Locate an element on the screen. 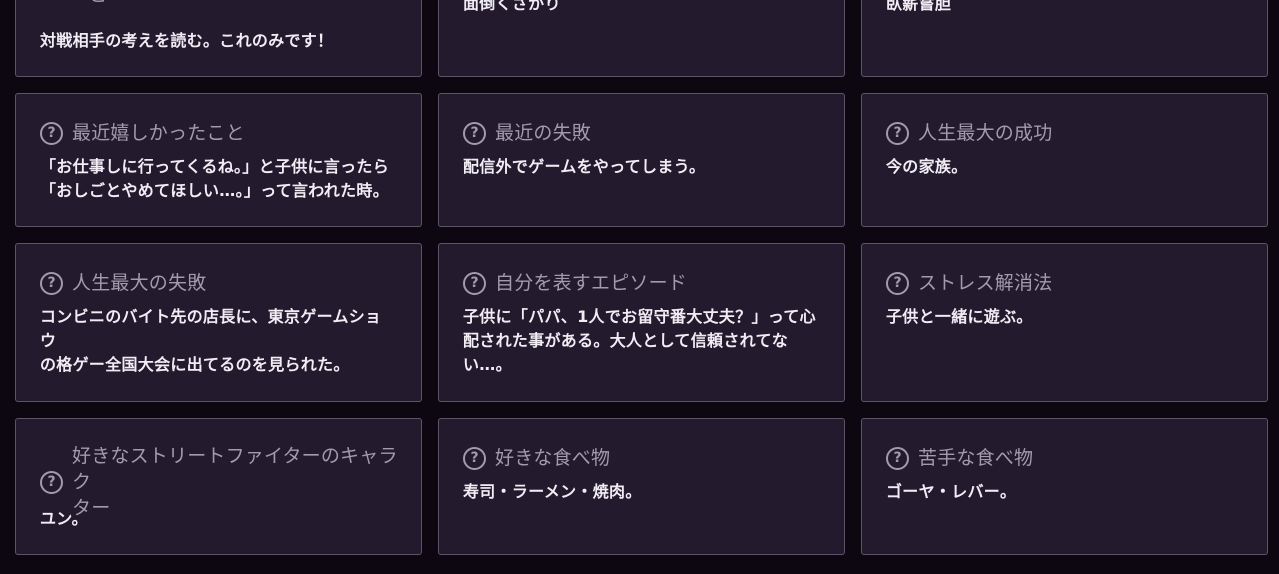  question-header: ? 苦手な食べ物 is located at coordinates (1066, 458).